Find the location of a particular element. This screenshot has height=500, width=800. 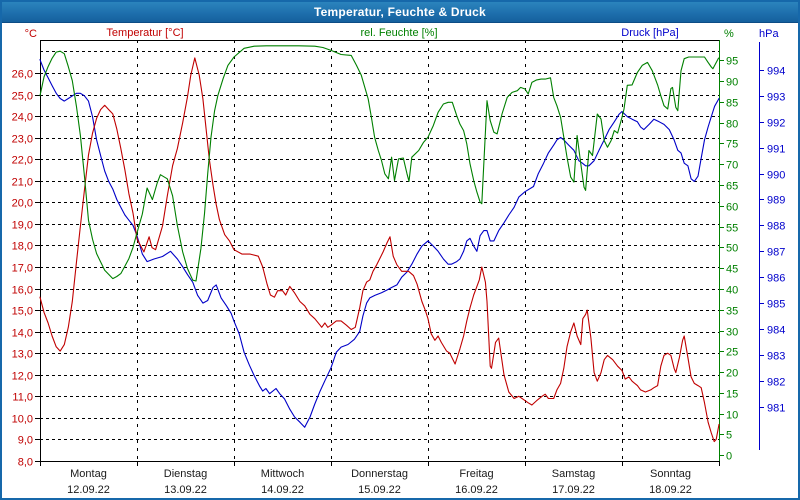

axis-tick-label: 993 is located at coordinates (776, 98).